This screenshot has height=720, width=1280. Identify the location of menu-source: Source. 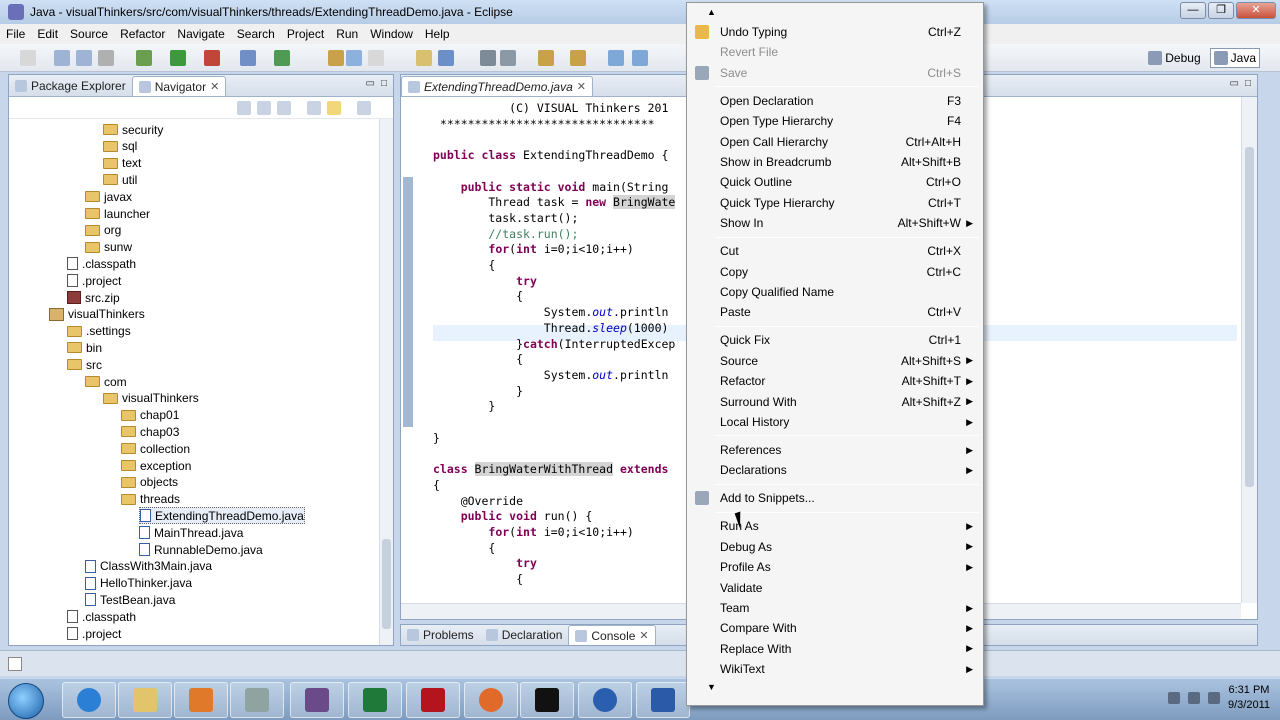
(89, 34).